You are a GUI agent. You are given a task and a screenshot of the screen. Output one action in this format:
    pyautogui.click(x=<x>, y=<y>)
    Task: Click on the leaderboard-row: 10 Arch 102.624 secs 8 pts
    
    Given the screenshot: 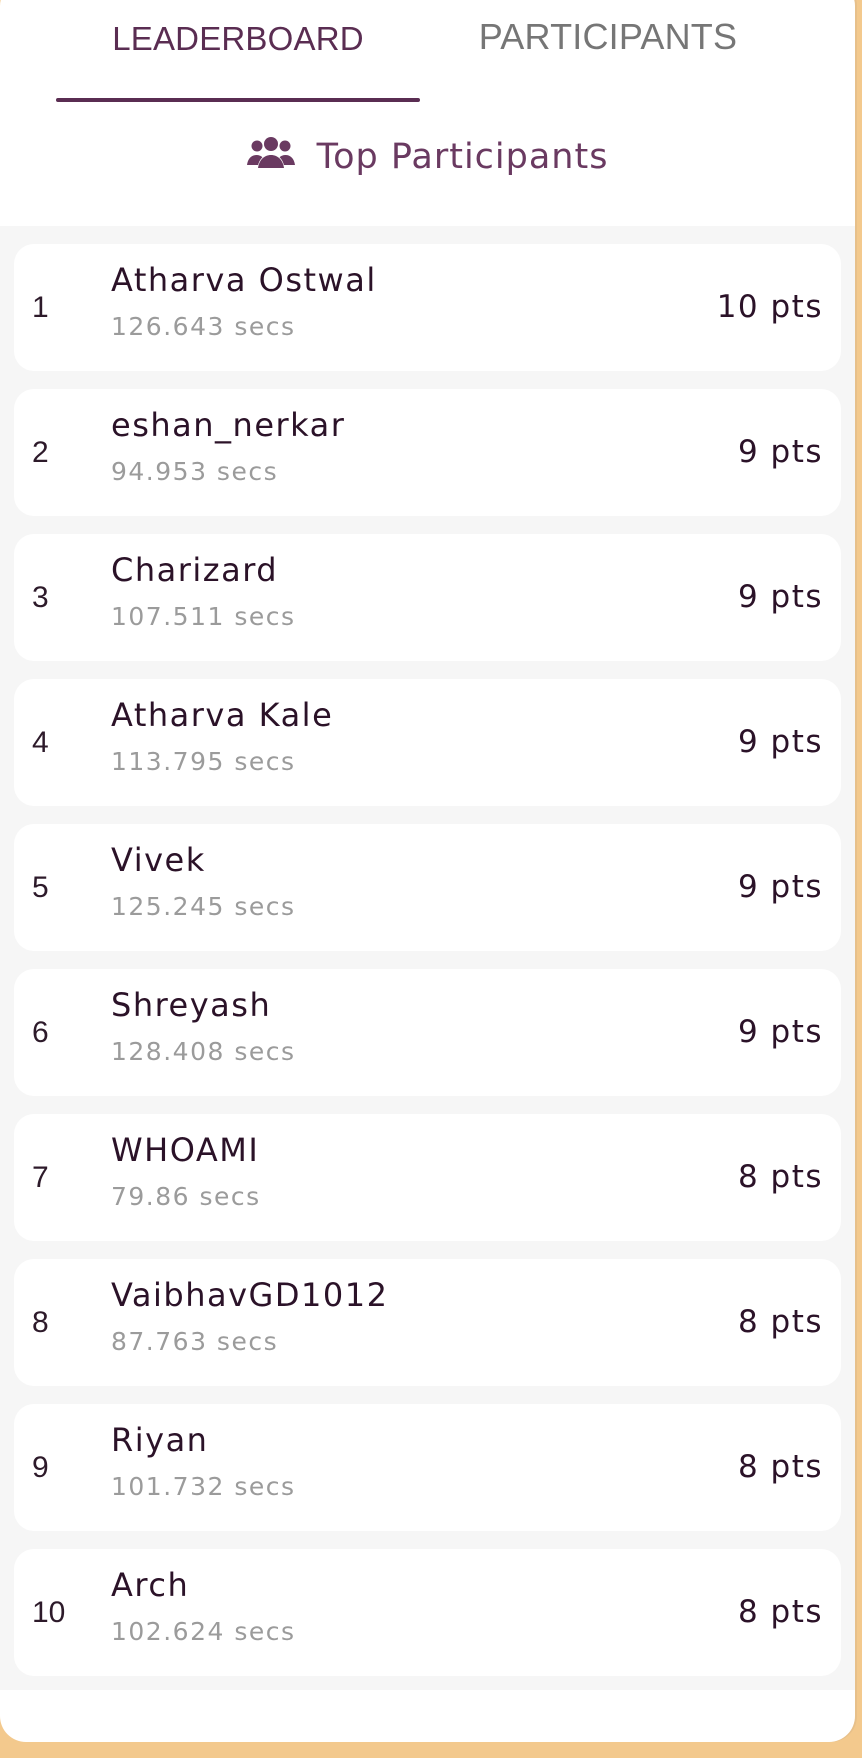 What is the action you would take?
    pyautogui.click(x=427, y=1612)
    